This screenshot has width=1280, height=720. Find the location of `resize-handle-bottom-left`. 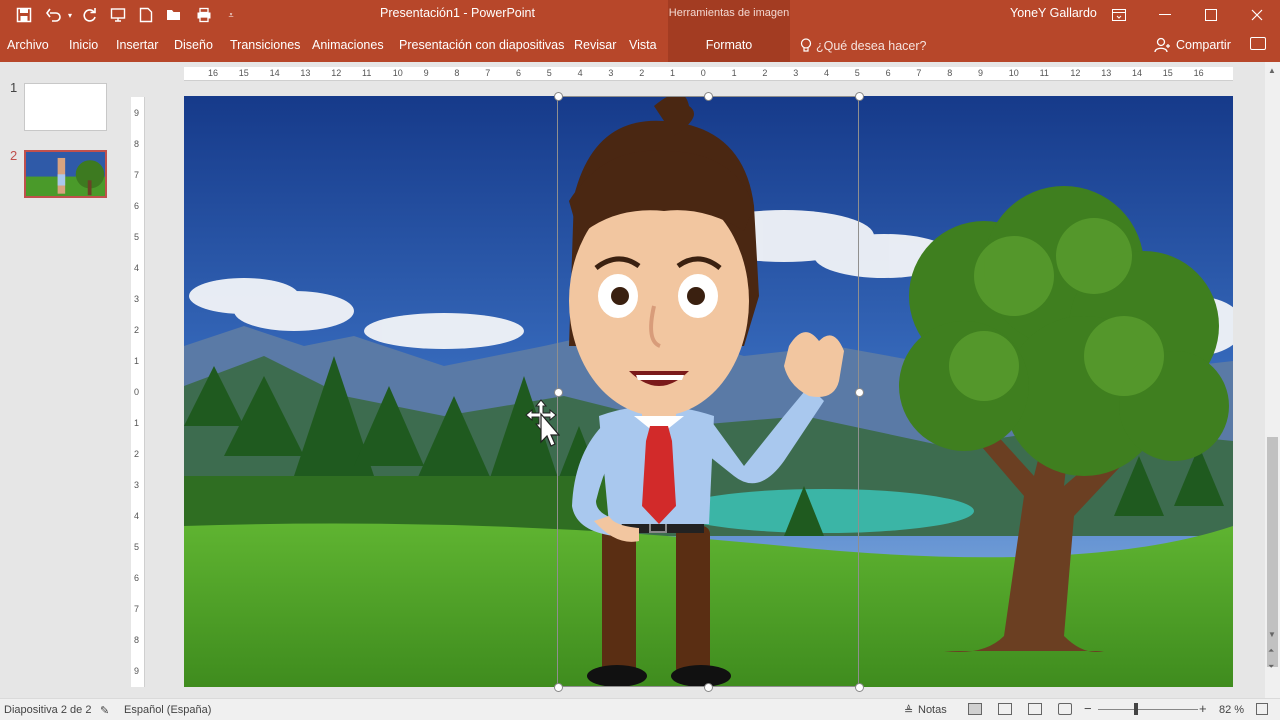

resize-handle-bottom-left is located at coordinates (558, 687).